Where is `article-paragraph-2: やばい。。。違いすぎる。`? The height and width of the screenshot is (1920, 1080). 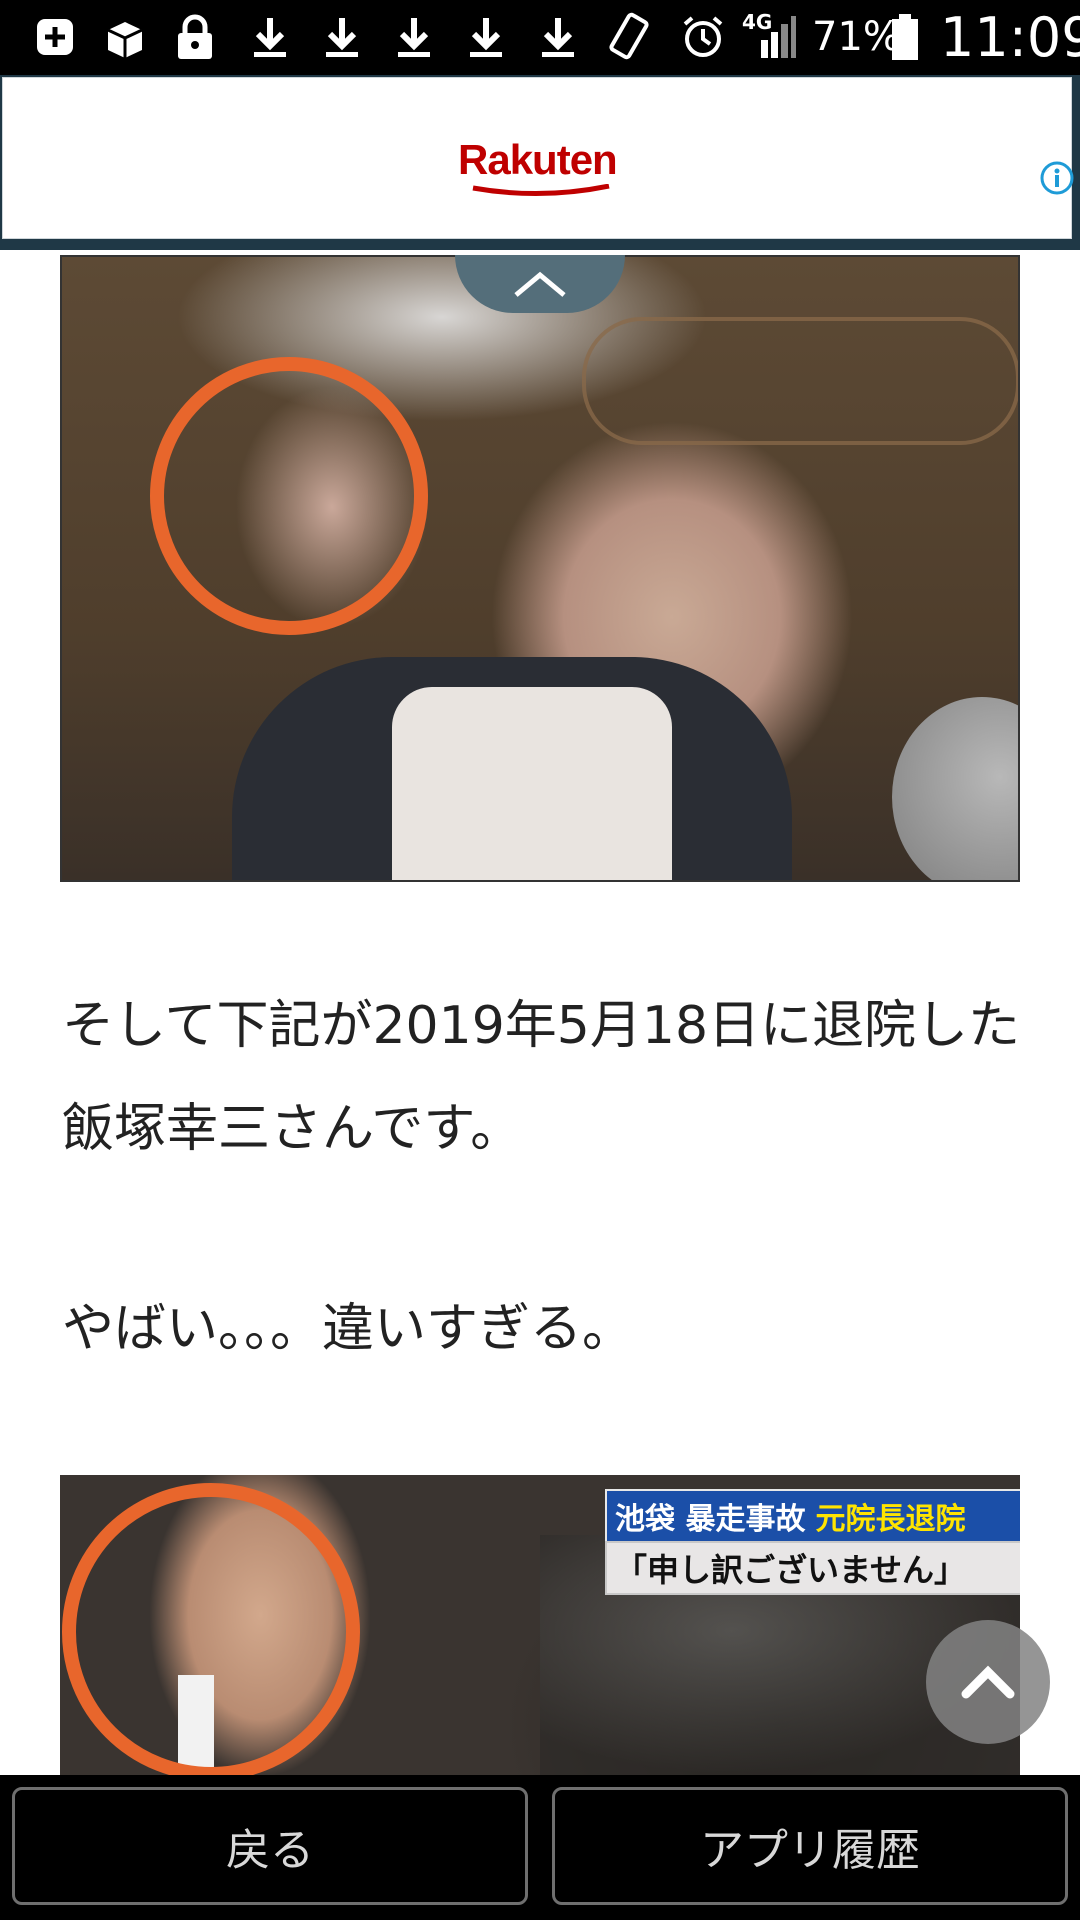 article-paragraph-2: やばい。。。違いすぎる。 is located at coordinates (348, 1329).